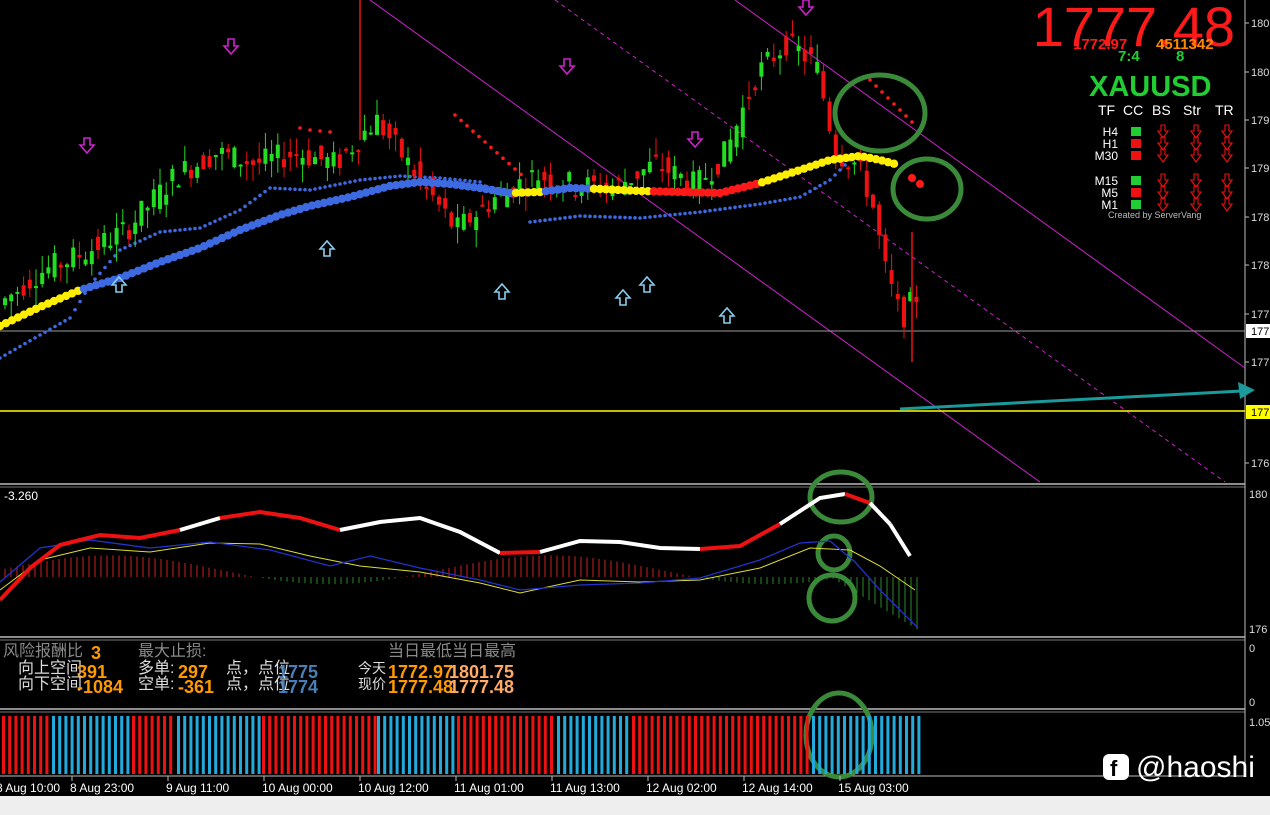  What do you see at coordinates (894, 163) in the screenshot?
I see `ma-dot` at bounding box center [894, 163].